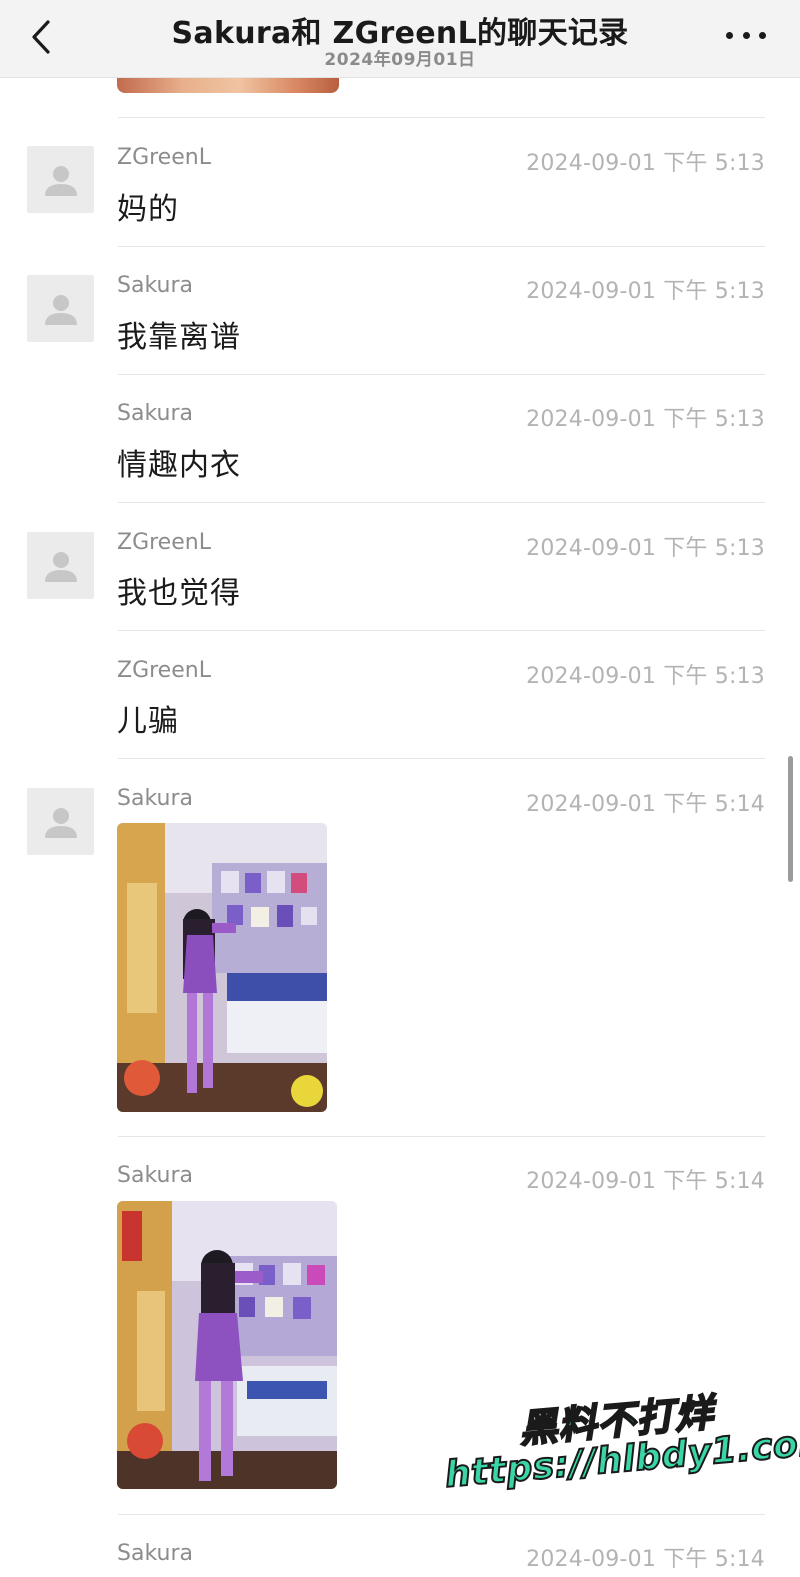 The width and height of the screenshot is (800, 1577). I want to click on page-date: 2024年09月01日, so click(400, 60).